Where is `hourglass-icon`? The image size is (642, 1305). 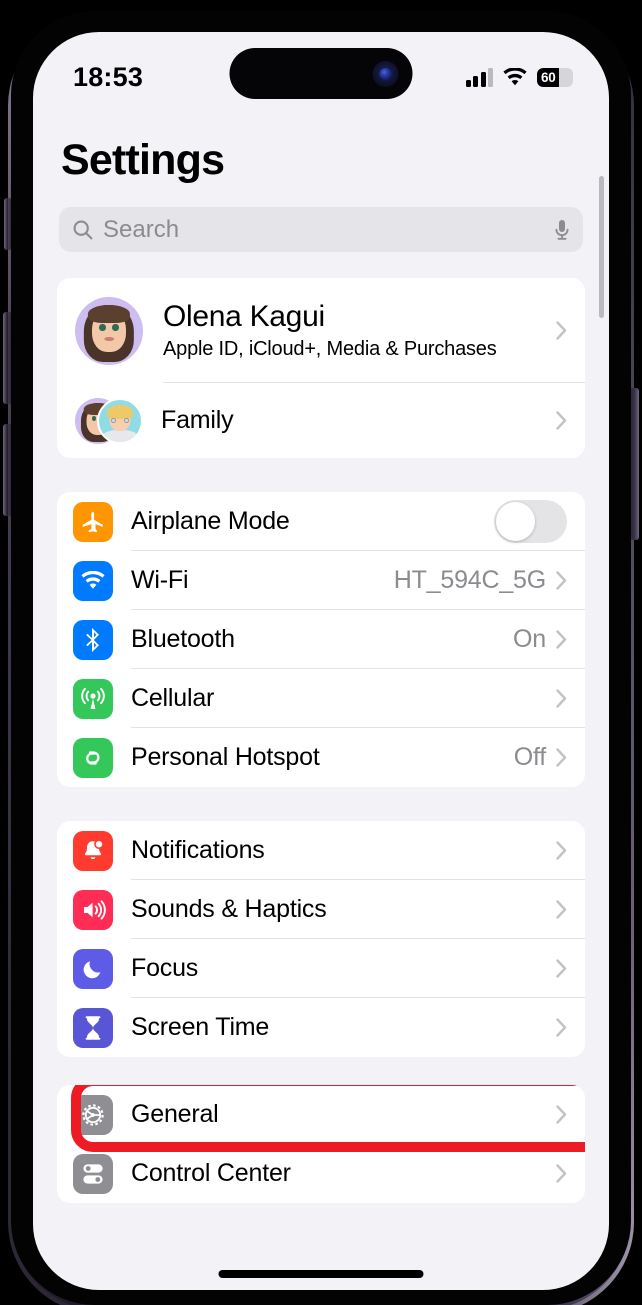
hourglass-icon is located at coordinates (93, 1027).